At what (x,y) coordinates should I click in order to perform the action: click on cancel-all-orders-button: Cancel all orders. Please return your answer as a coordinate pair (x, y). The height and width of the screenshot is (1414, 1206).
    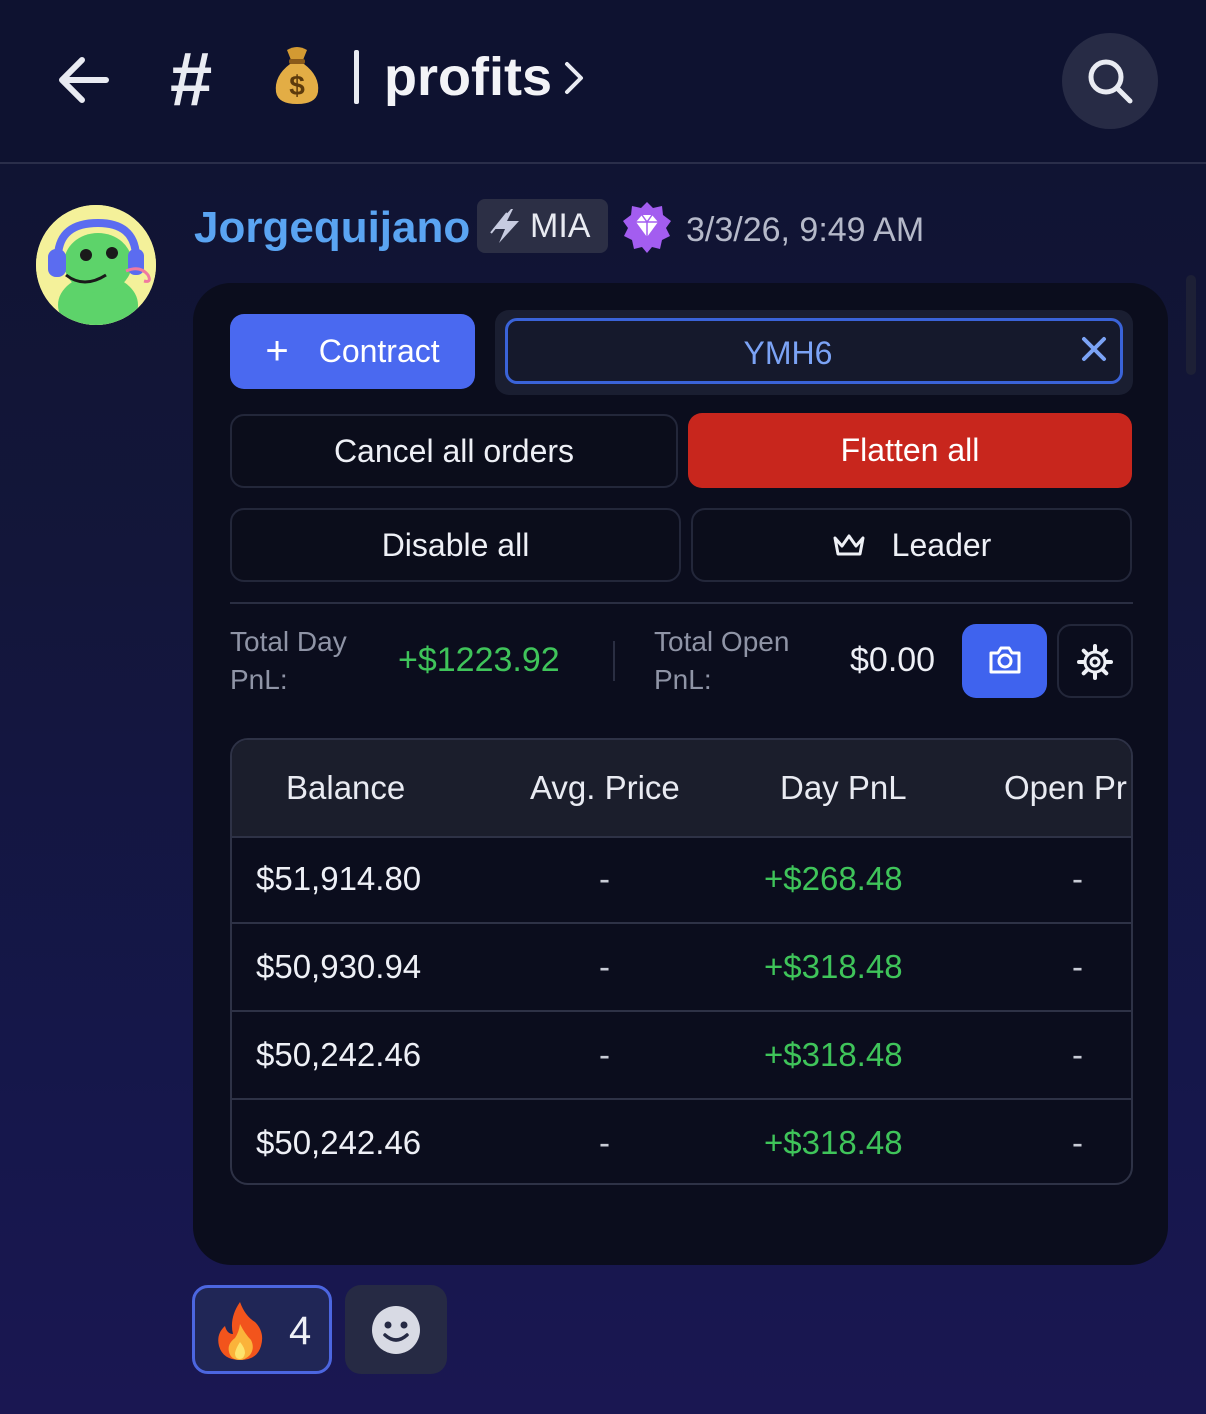
    Looking at the image, I should click on (454, 451).